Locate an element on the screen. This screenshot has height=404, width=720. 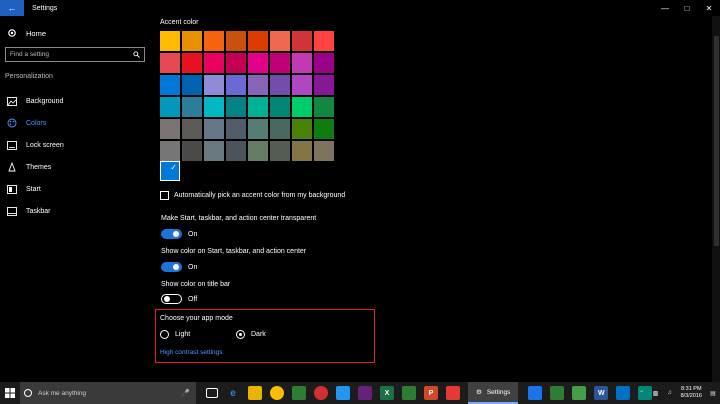
scroll-thumb is located at coordinates (716, 141).